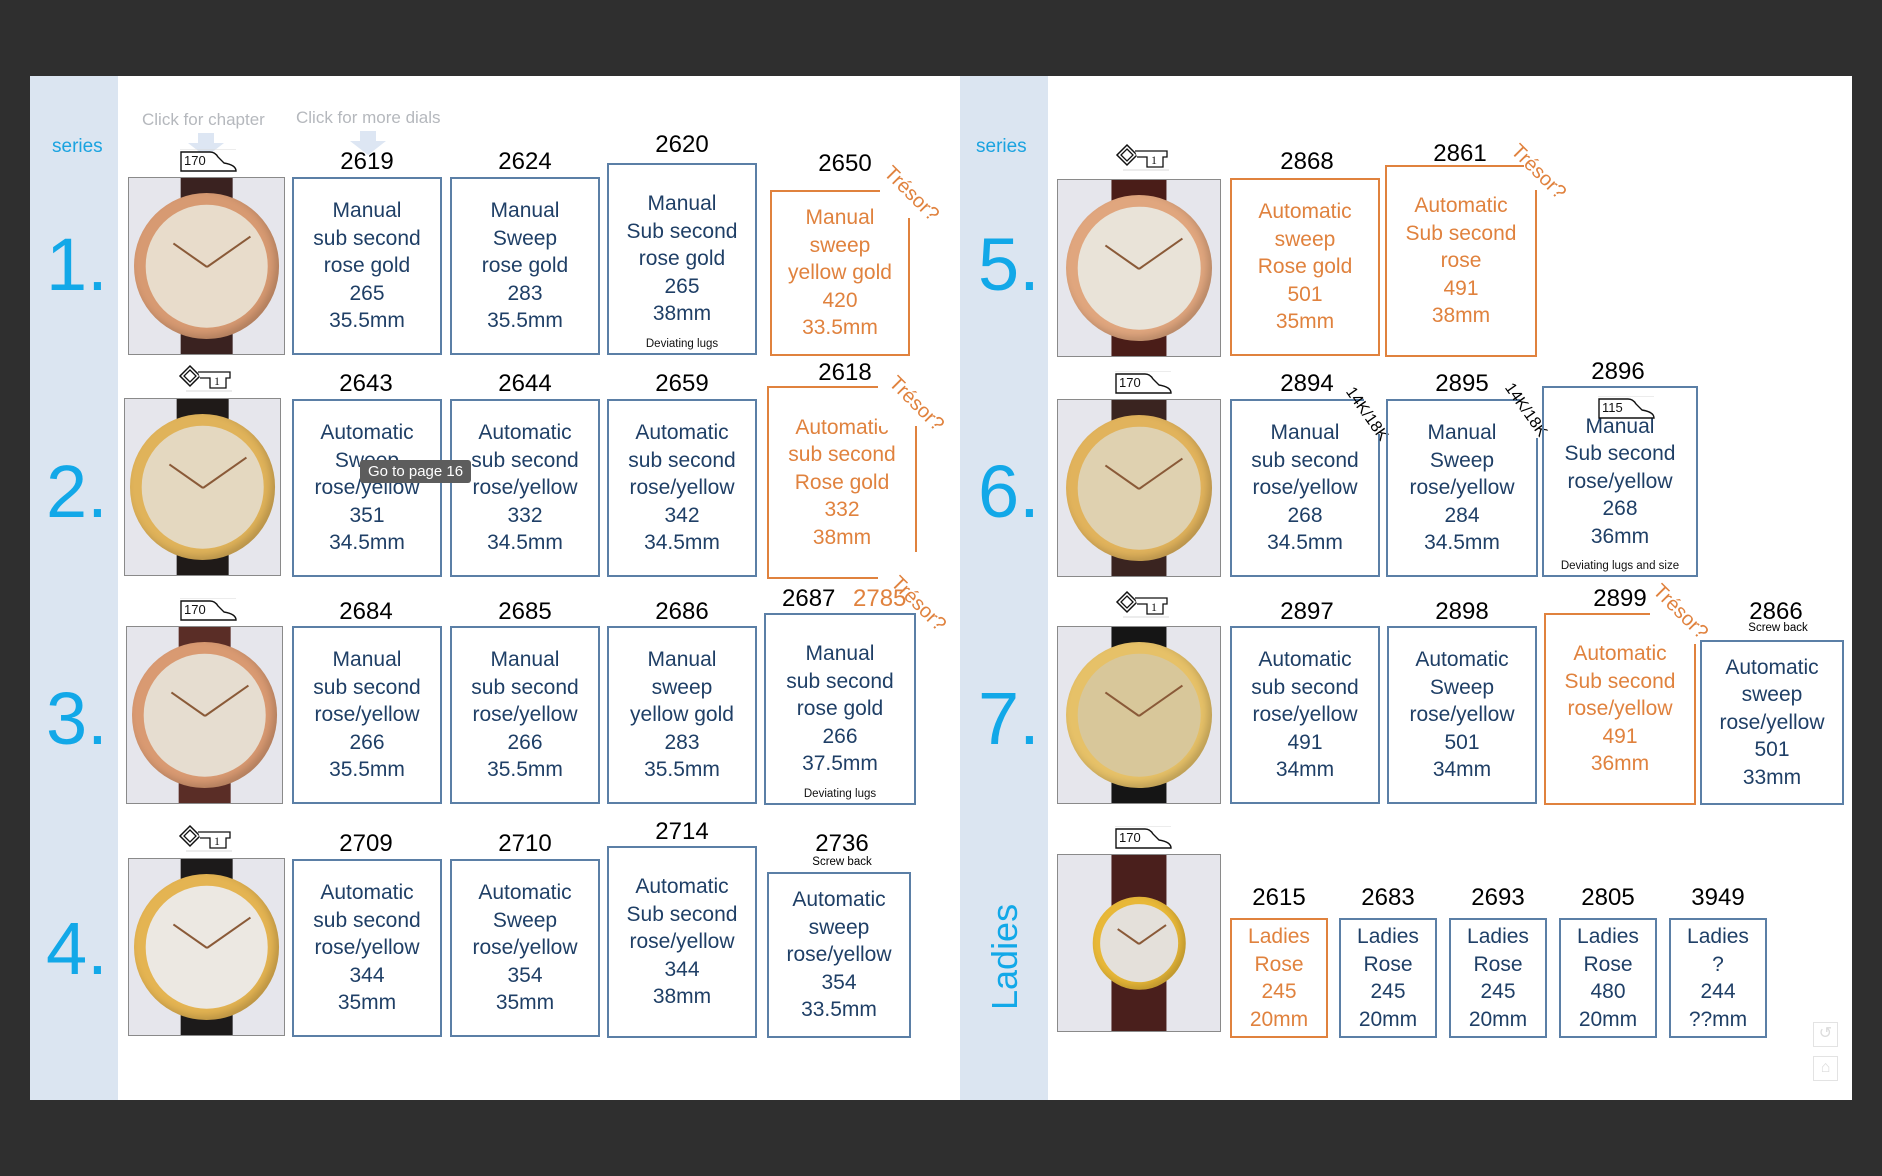 The image size is (1882, 1176). What do you see at coordinates (367, 488) in the screenshot?
I see `spec-box-2643: AutomaticSweeprose/yellow35134.5mm` at bounding box center [367, 488].